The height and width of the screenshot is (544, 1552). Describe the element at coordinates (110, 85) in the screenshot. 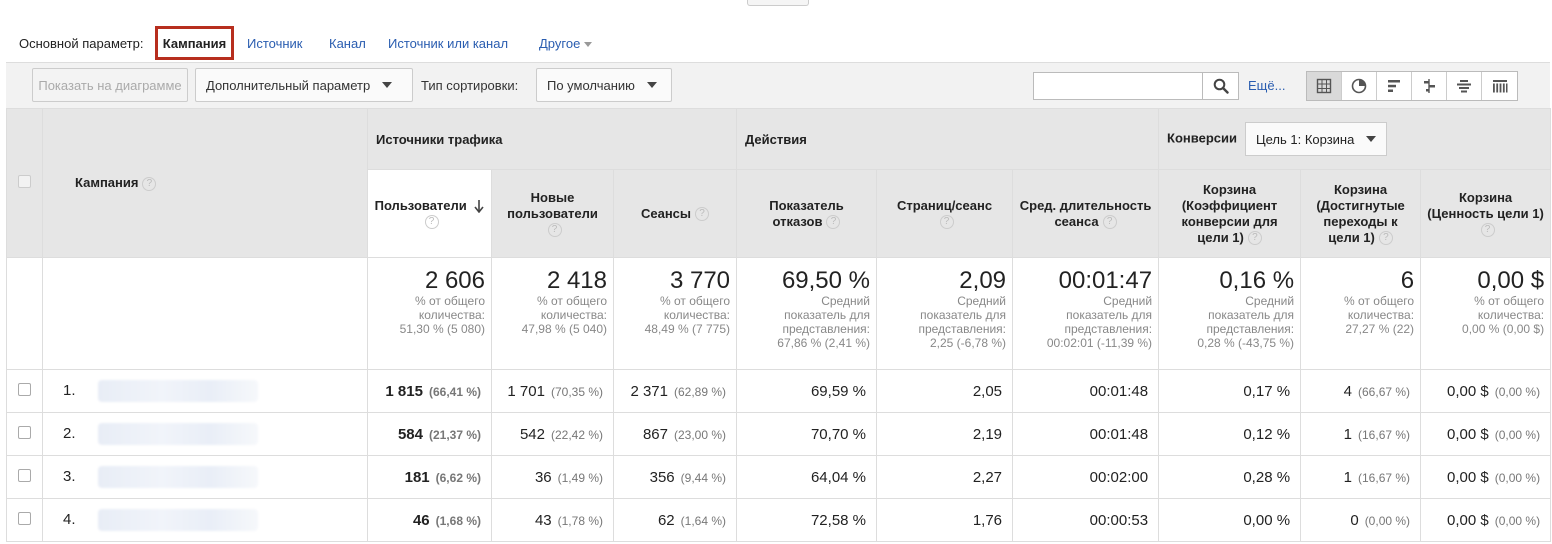

I see `plot-rows-button: Показать на диаграмме` at that location.